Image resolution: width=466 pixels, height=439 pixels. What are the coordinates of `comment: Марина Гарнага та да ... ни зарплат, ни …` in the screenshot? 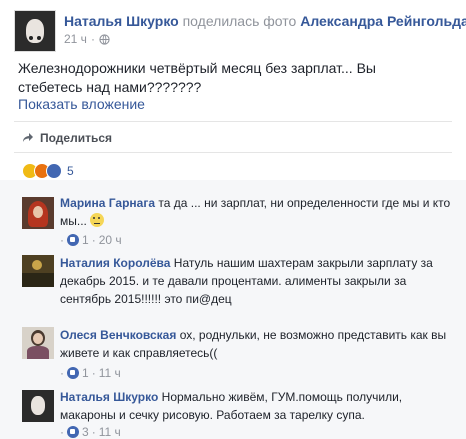 It's located at (257, 212).